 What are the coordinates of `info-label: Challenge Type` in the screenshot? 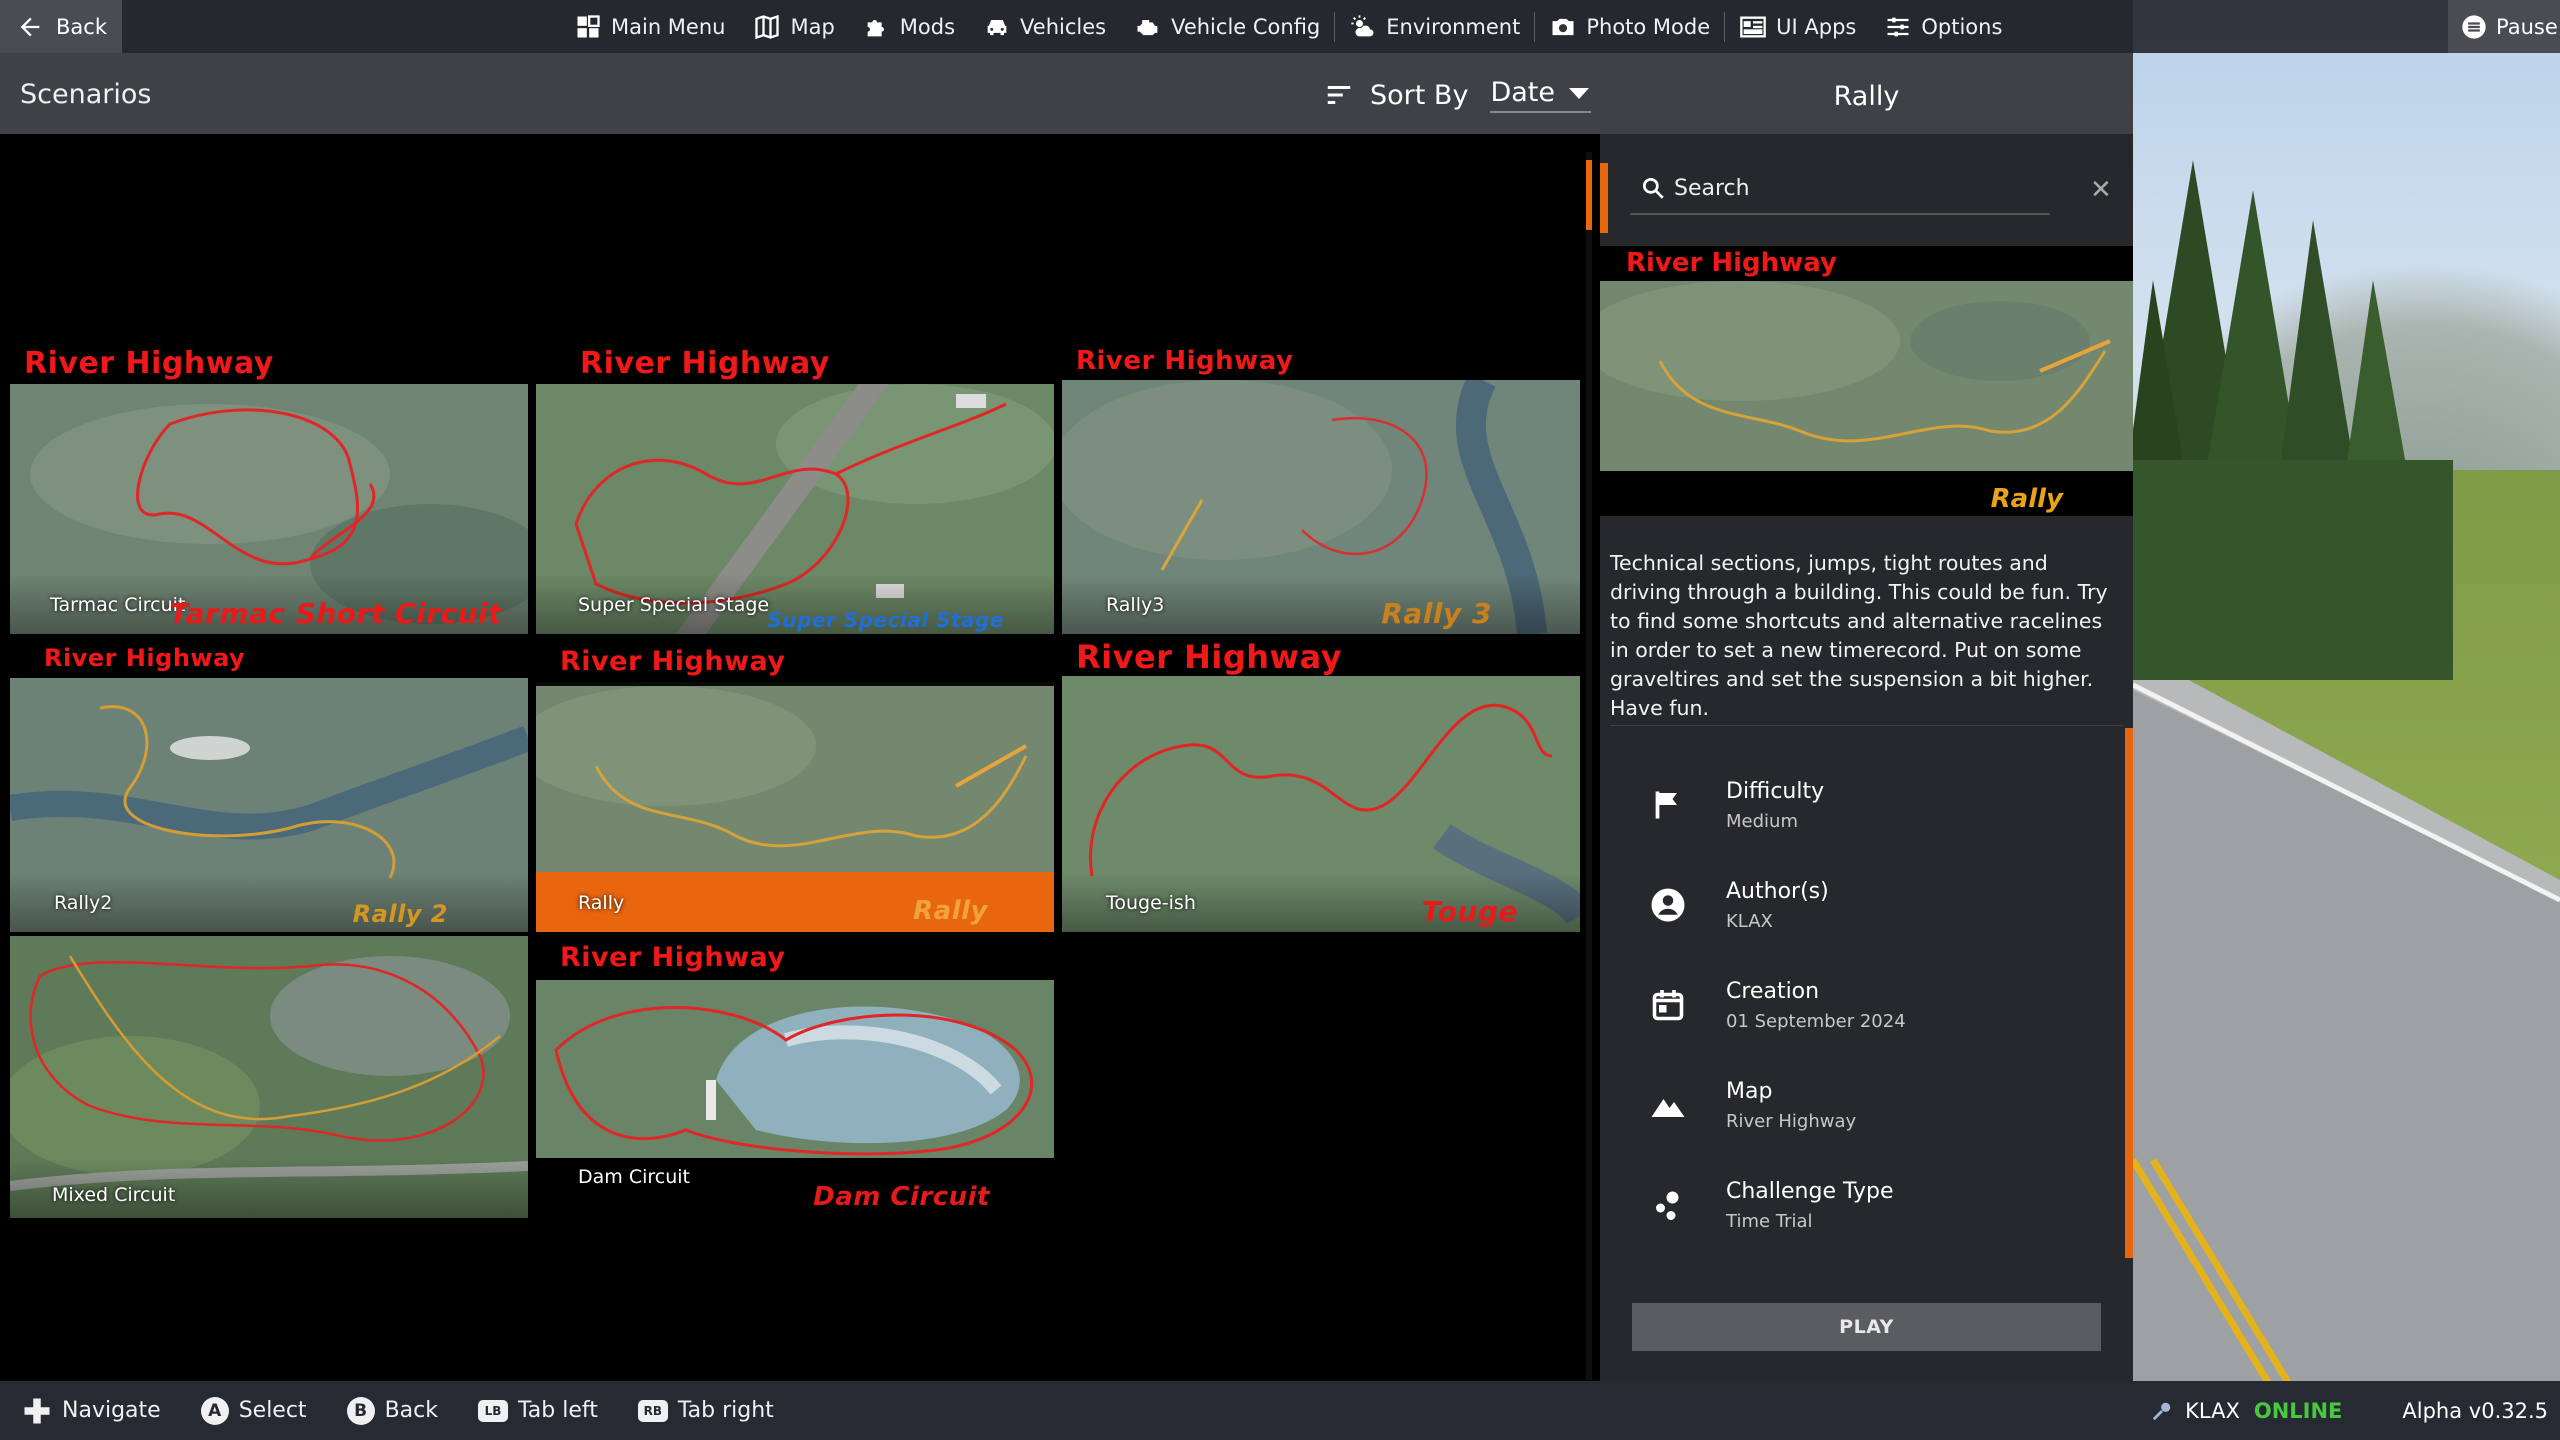 It's located at (1810, 1191).